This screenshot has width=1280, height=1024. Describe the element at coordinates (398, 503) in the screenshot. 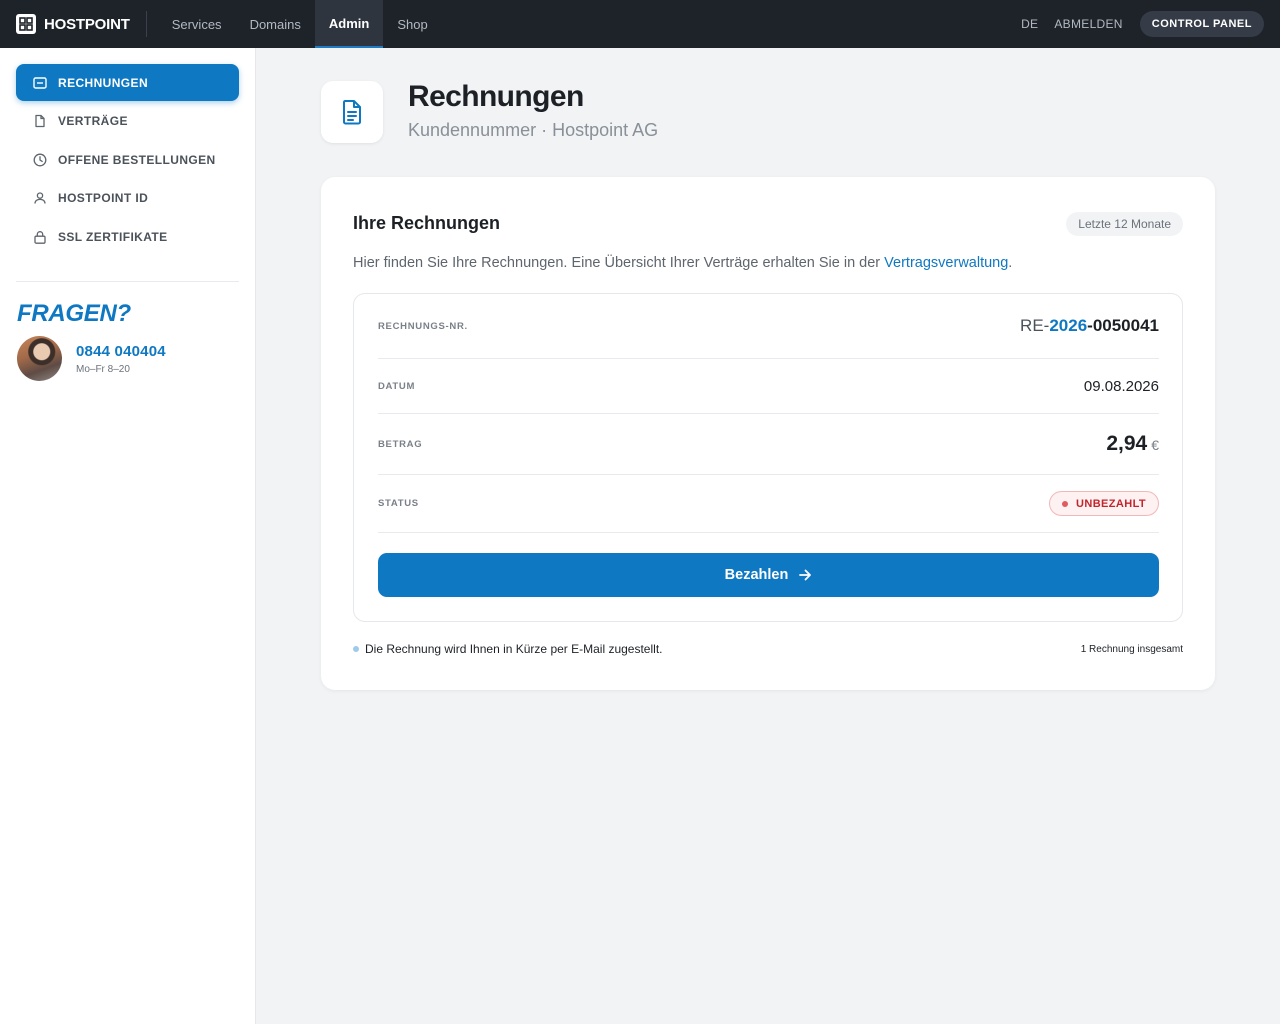

I see `invoice-status-label: STATUS` at that location.